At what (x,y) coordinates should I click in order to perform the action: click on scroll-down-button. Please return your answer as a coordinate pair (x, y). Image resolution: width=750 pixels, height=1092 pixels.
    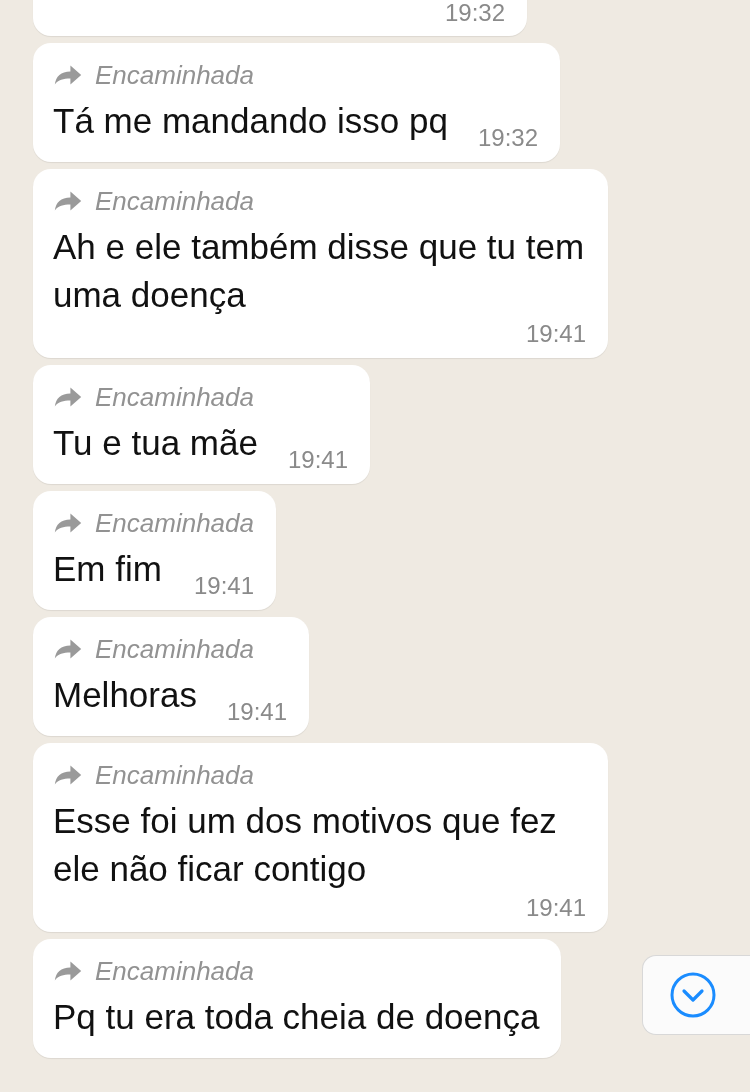
    Looking at the image, I should click on (696, 995).